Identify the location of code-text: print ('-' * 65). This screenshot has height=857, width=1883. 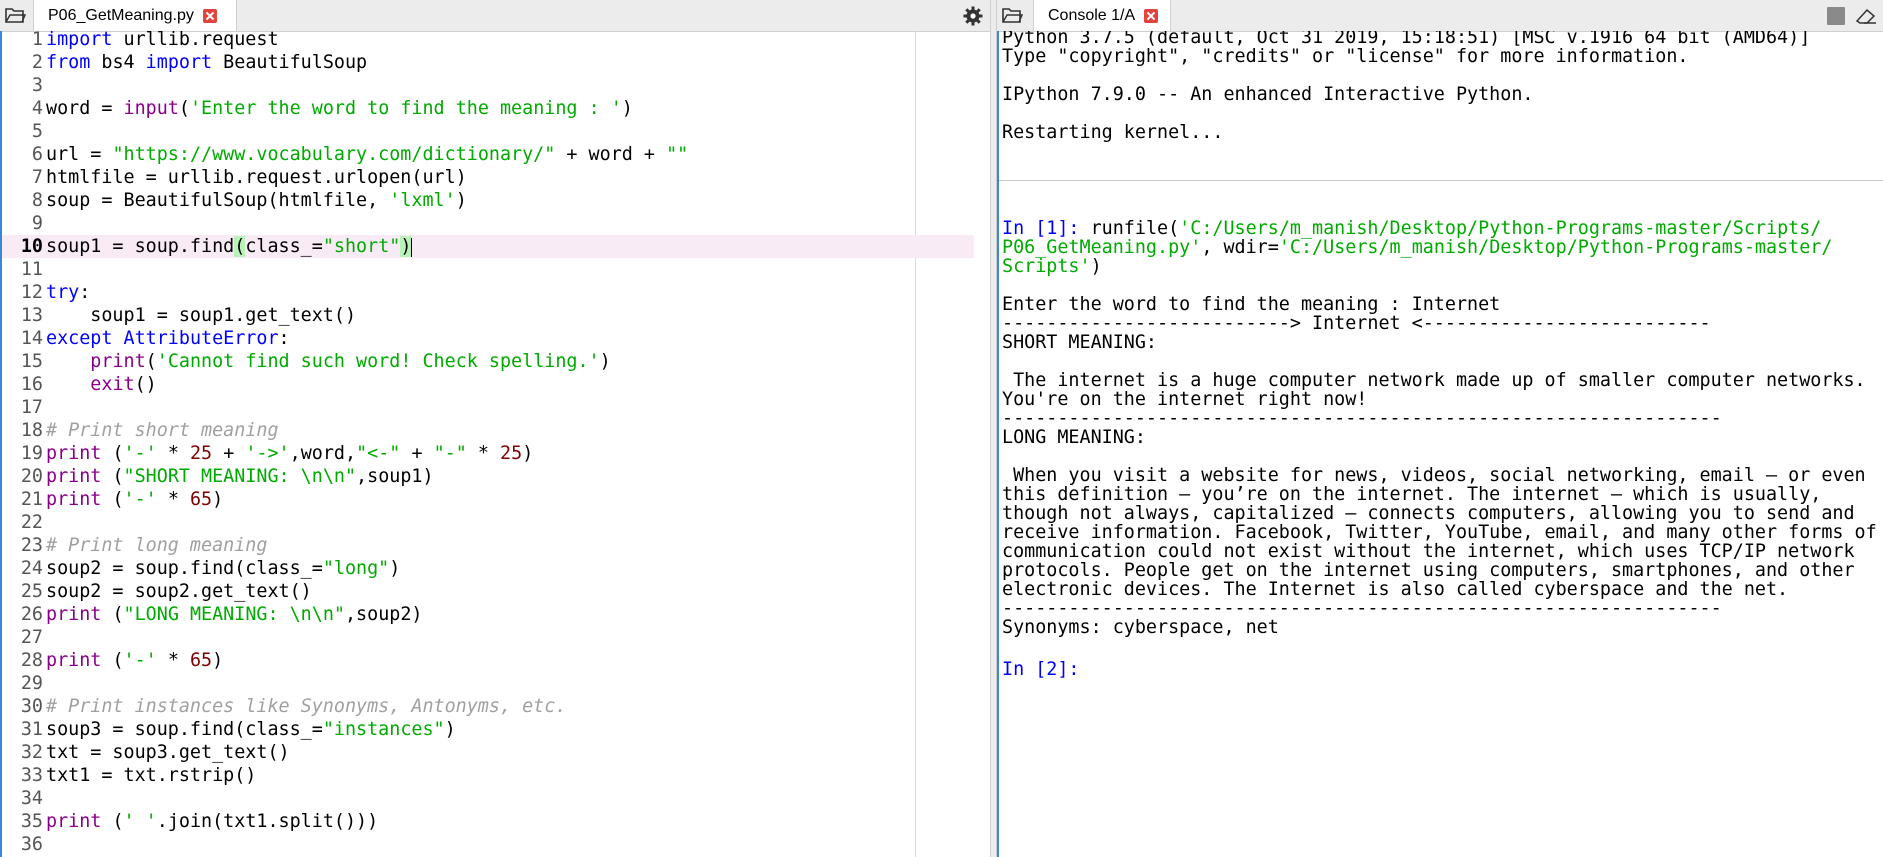
(135, 660).